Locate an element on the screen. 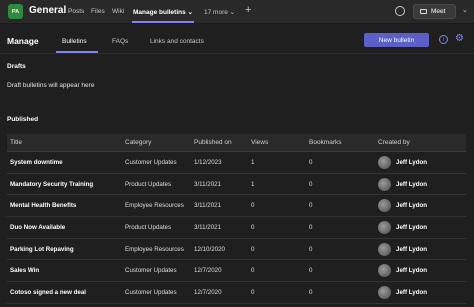 This screenshot has height=307, width=474. tab-faqs: FAQs is located at coordinates (120, 41).